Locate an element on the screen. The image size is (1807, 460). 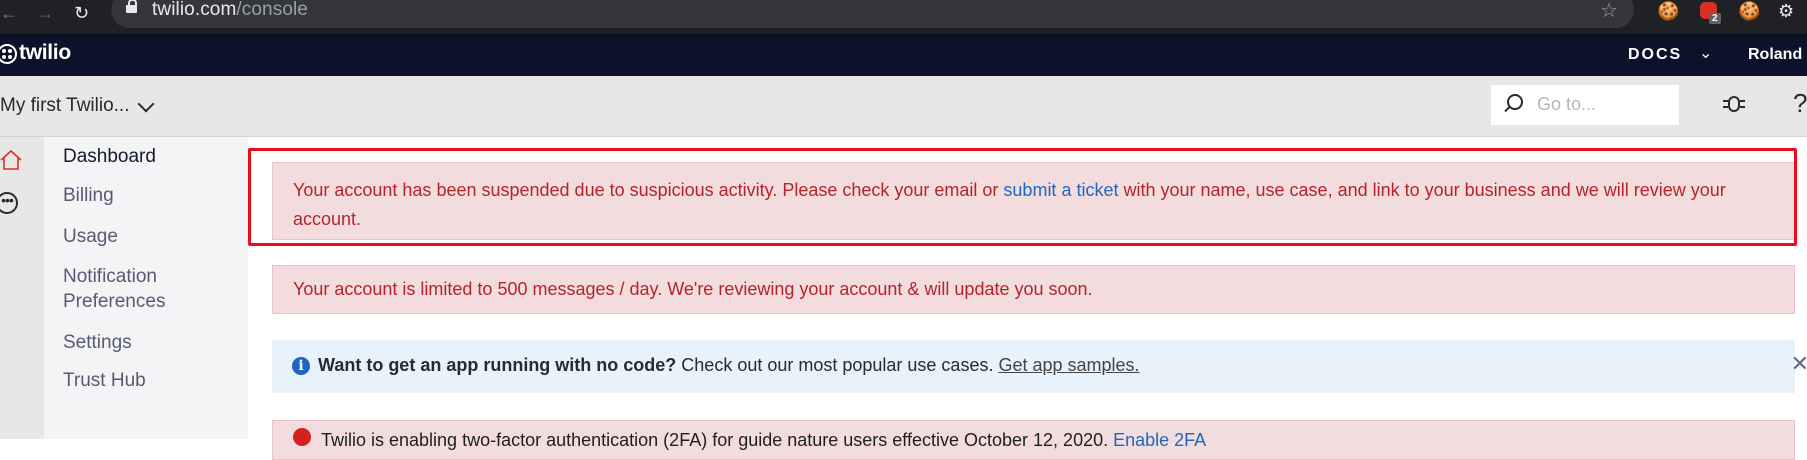
reload-icon: ↻ is located at coordinates (81, 13).